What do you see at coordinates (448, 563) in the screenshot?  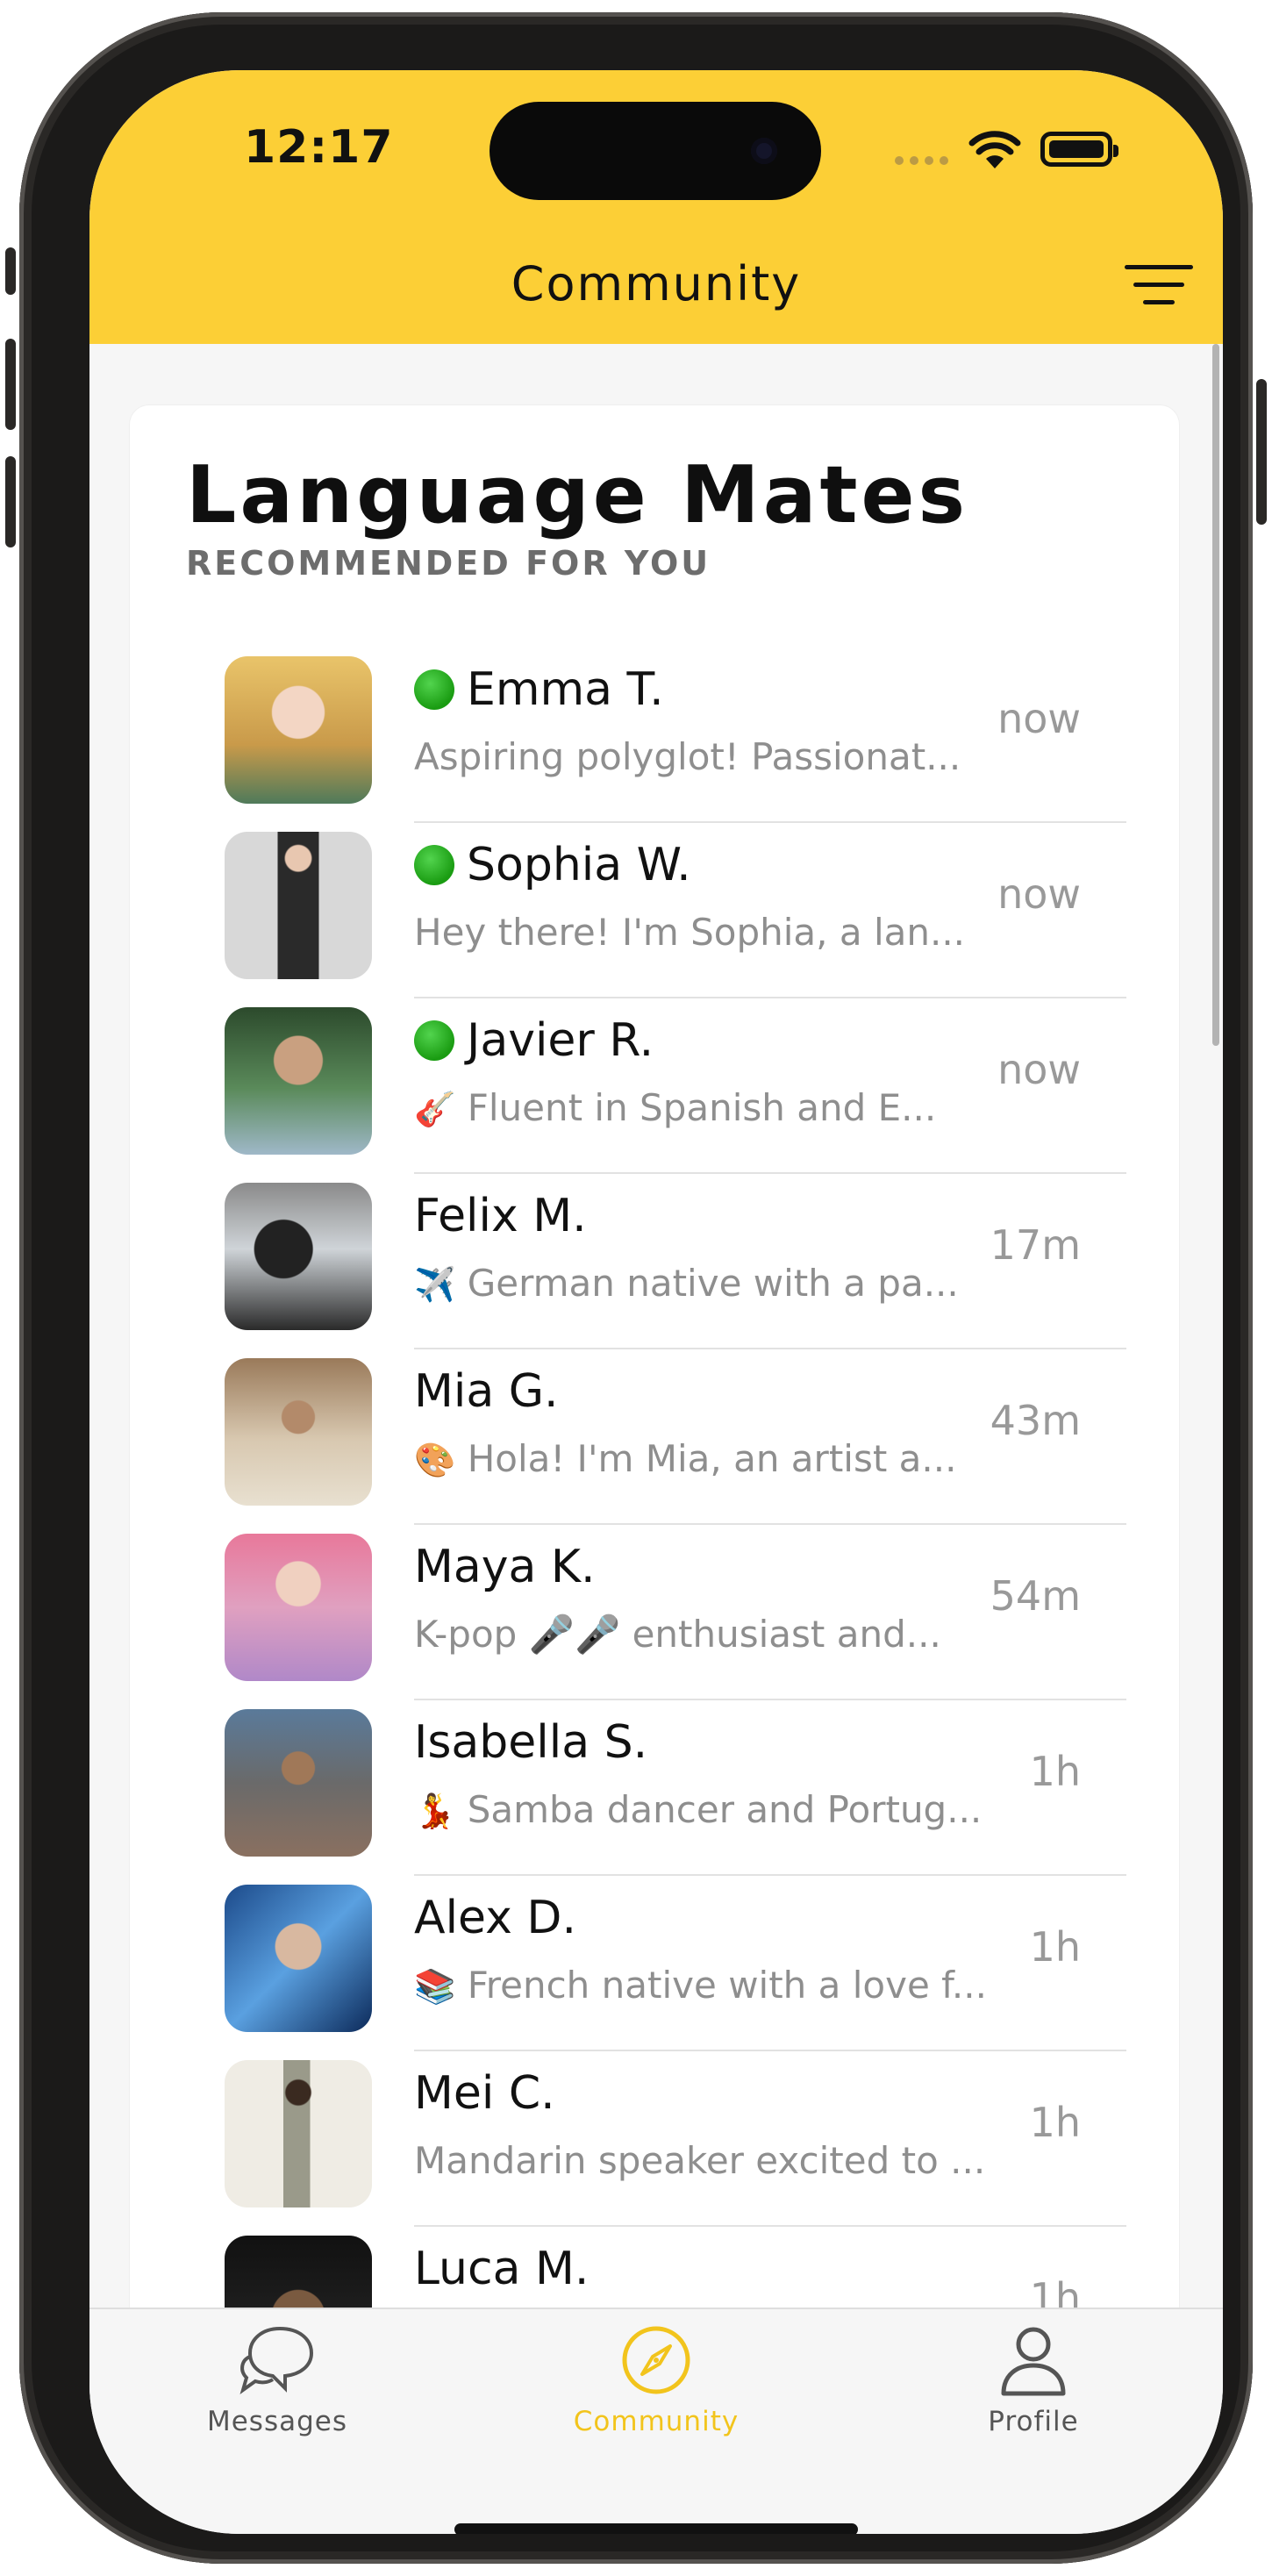 I see `section-subtitle: RECOMMENDED FOR YOU` at bounding box center [448, 563].